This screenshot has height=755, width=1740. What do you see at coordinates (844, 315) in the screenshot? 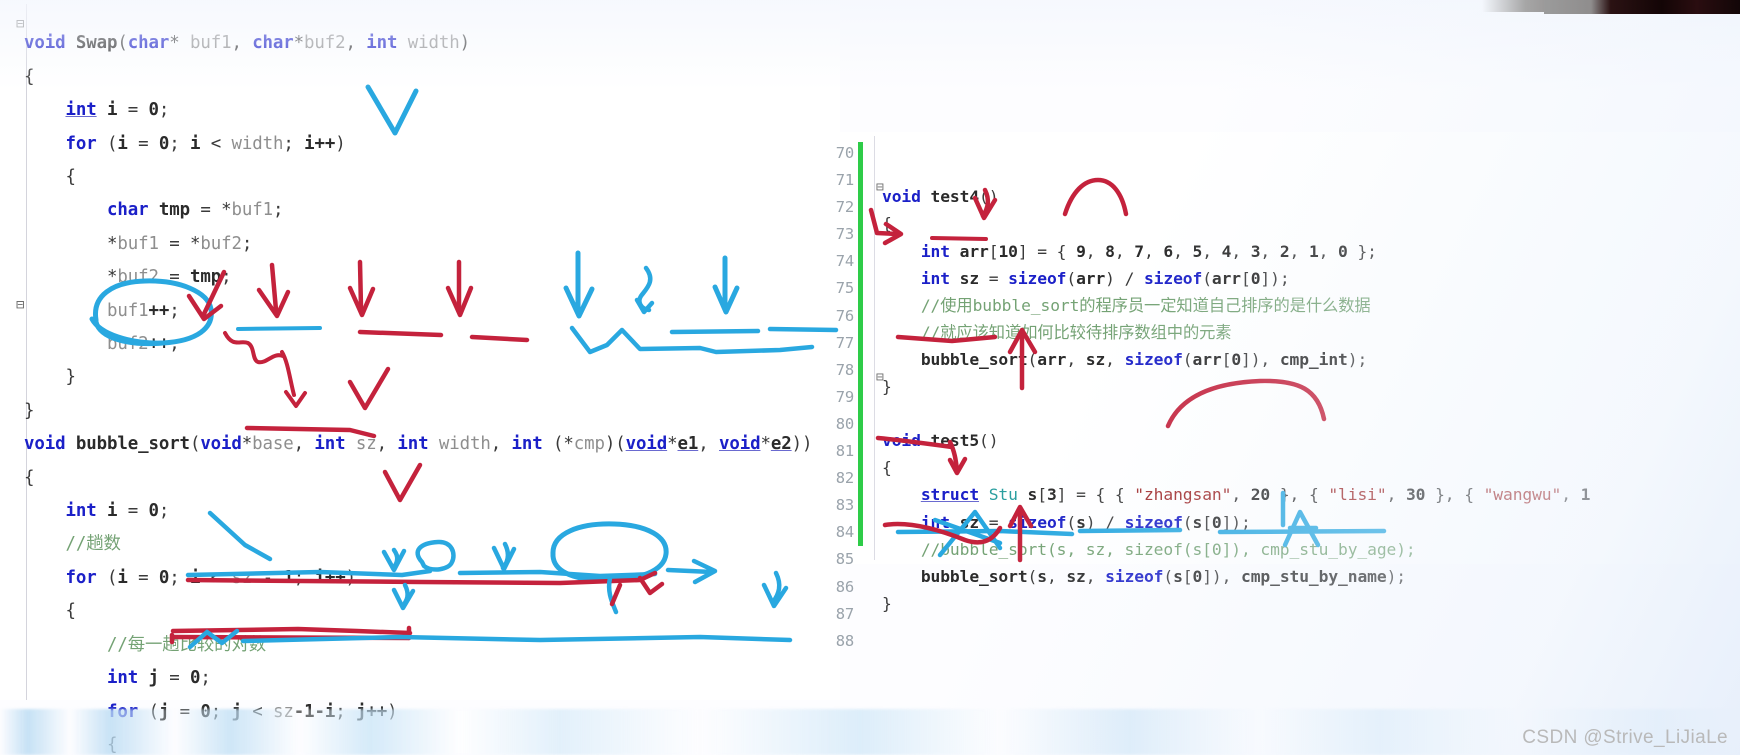
I see `line-number: 76` at bounding box center [844, 315].